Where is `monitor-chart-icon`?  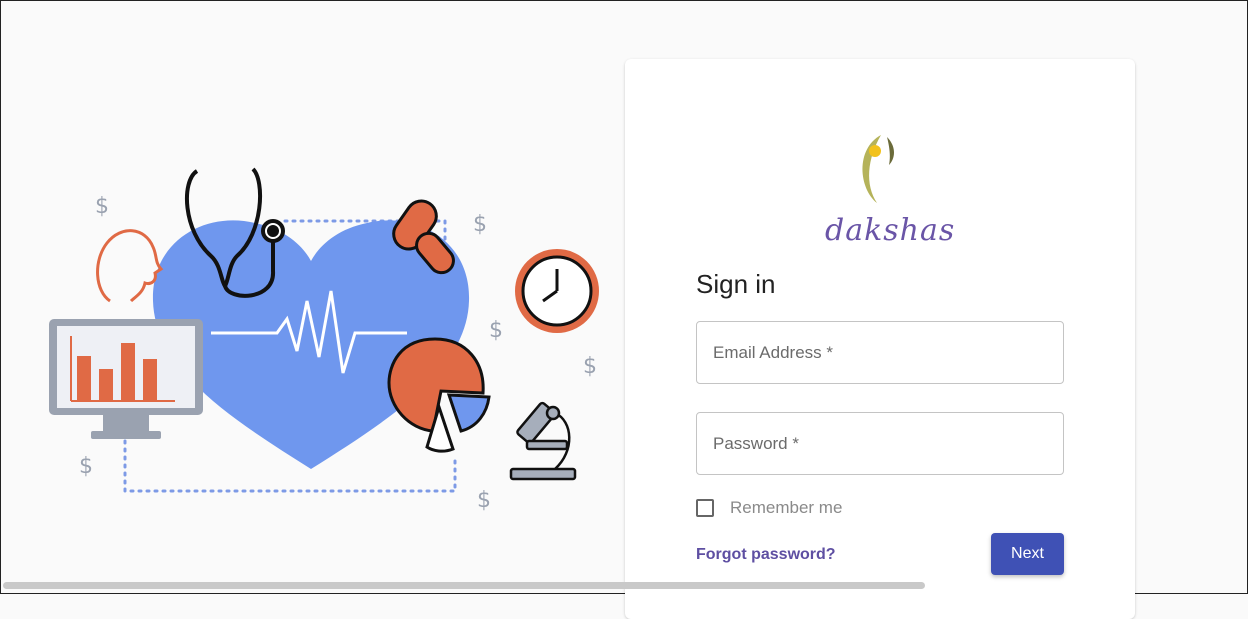
monitor-chart-icon is located at coordinates (126, 379).